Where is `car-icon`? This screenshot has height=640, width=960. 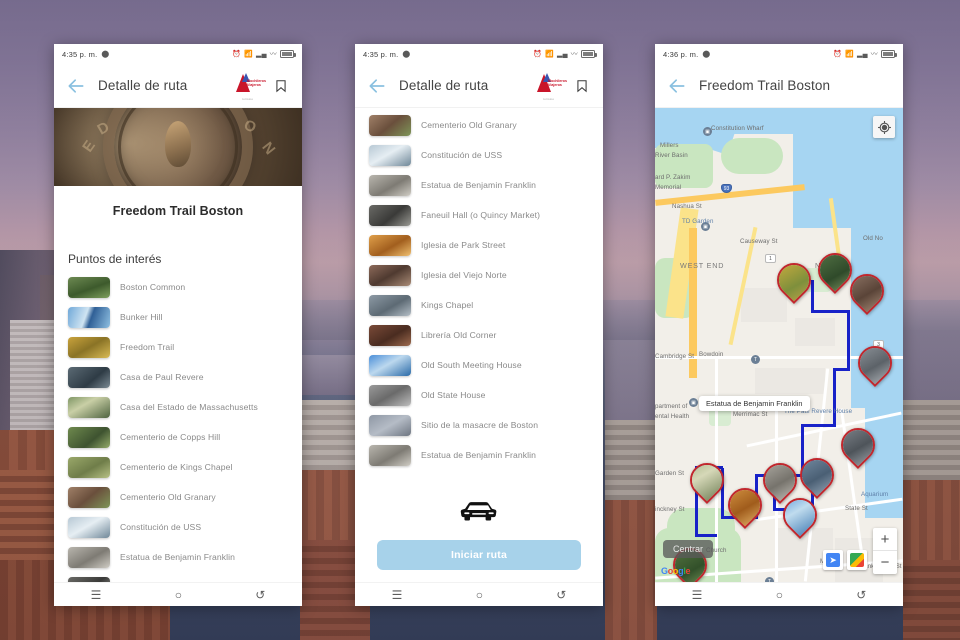
car-icon is located at coordinates (479, 511).